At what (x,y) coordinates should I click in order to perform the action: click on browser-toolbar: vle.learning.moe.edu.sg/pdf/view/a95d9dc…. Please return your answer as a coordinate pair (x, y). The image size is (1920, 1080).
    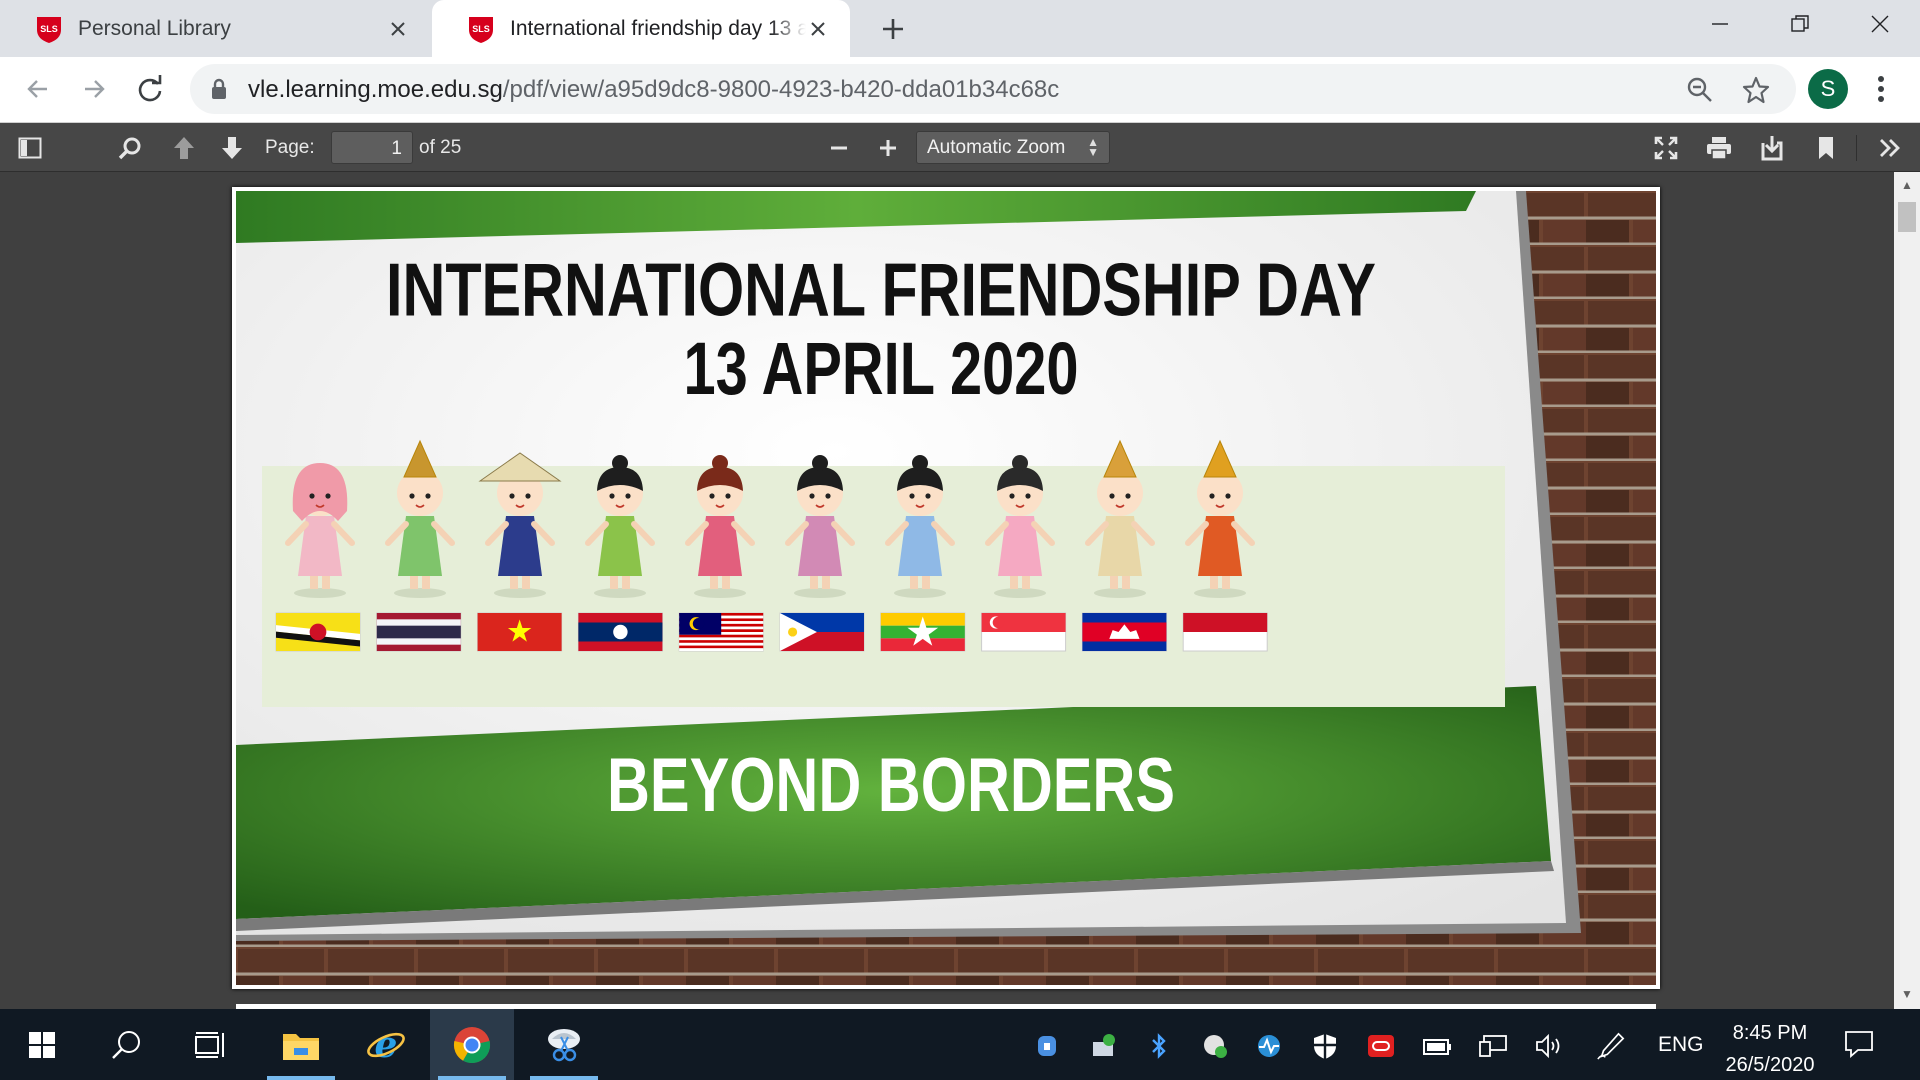
    Looking at the image, I should click on (960, 90).